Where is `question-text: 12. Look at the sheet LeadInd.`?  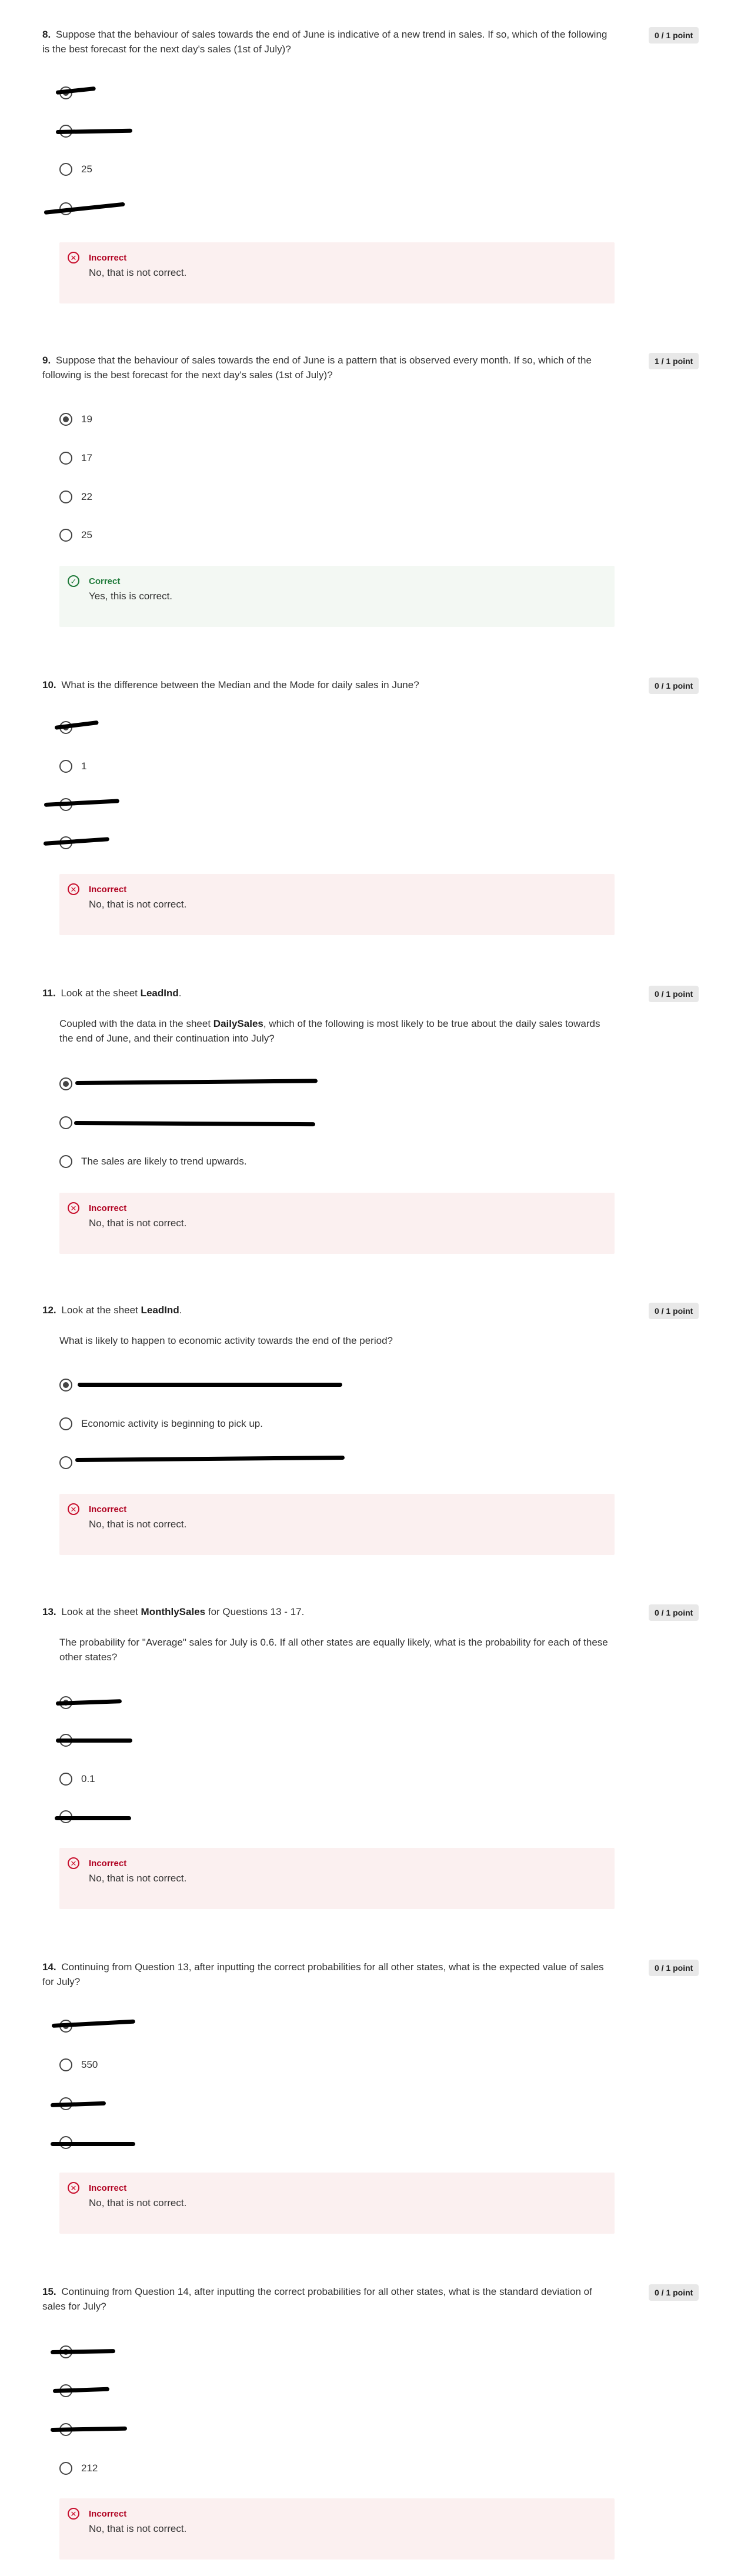 question-text: 12. Look at the sheet LeadInd. is located at coordinates (112, 1310).